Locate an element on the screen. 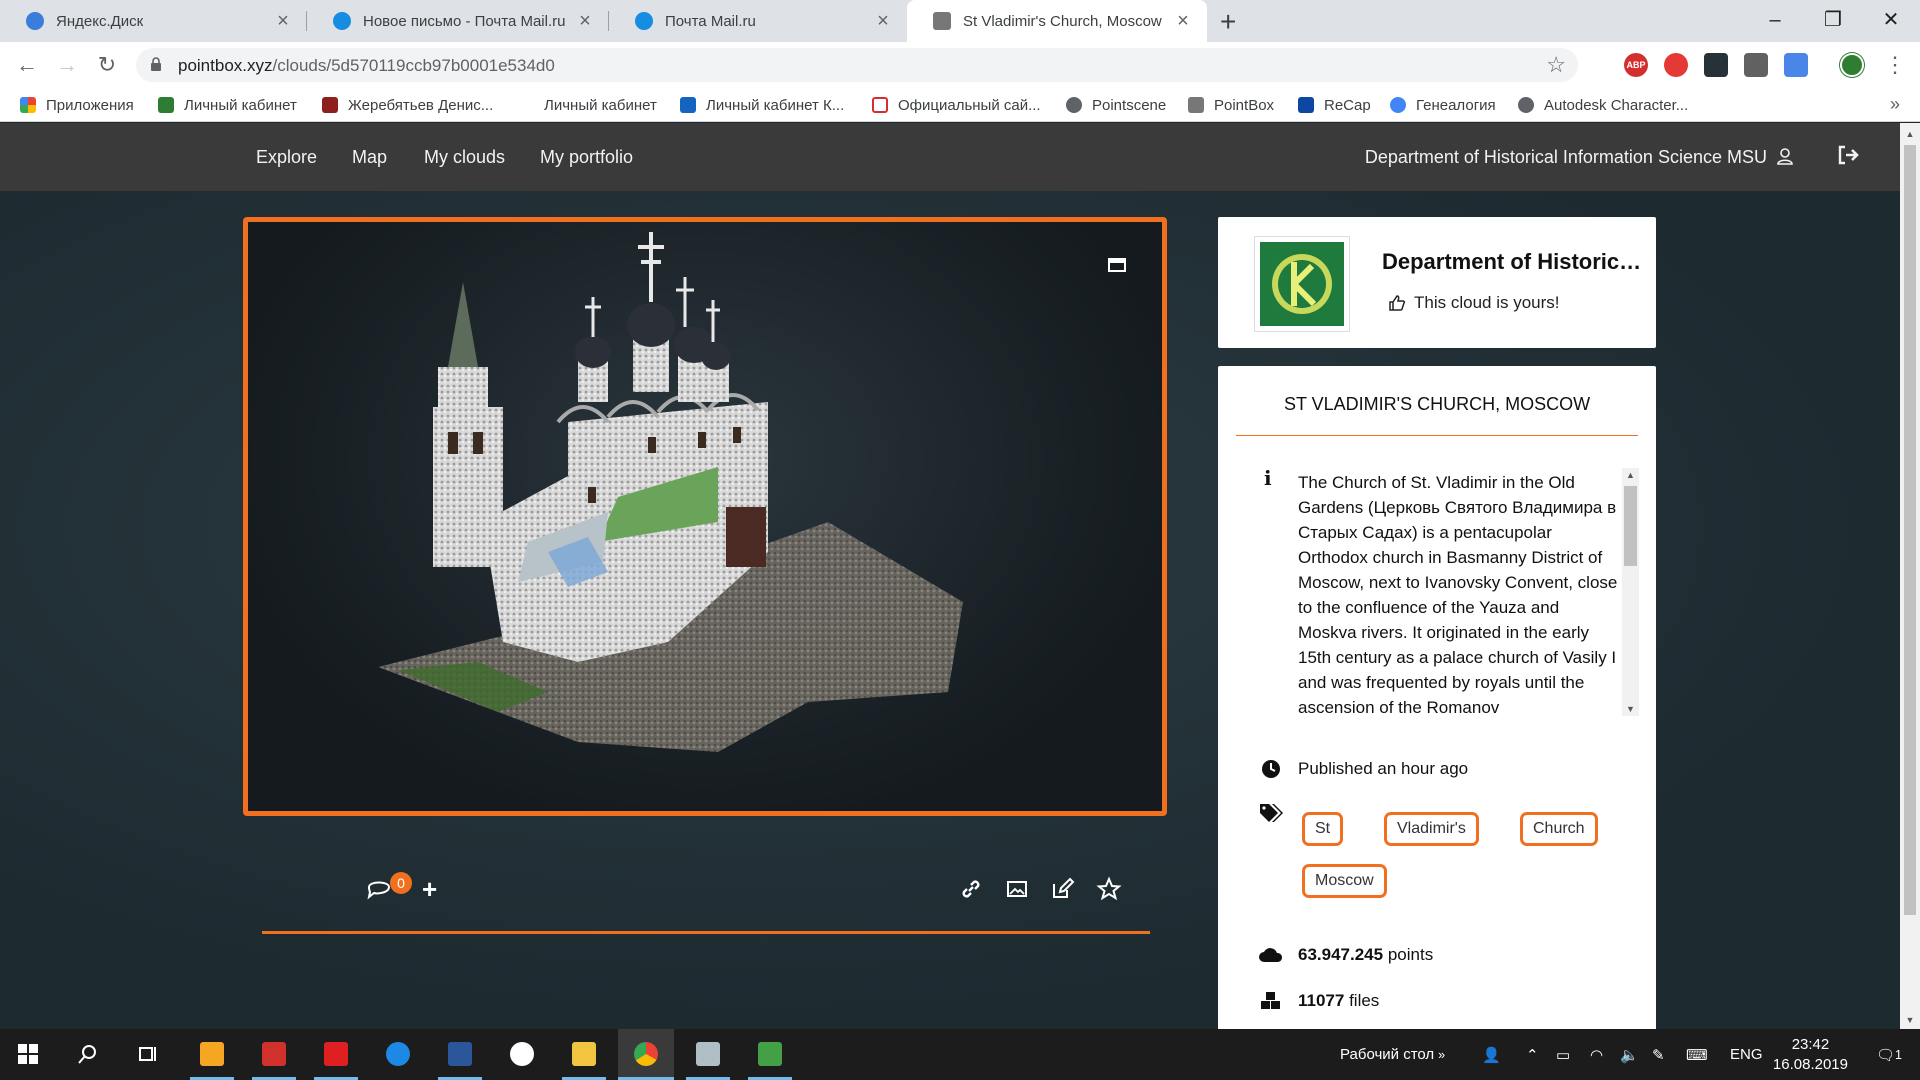 This screenshot has height=1080, width=1920. owner-avatar is located at coordinates (1302, 284).